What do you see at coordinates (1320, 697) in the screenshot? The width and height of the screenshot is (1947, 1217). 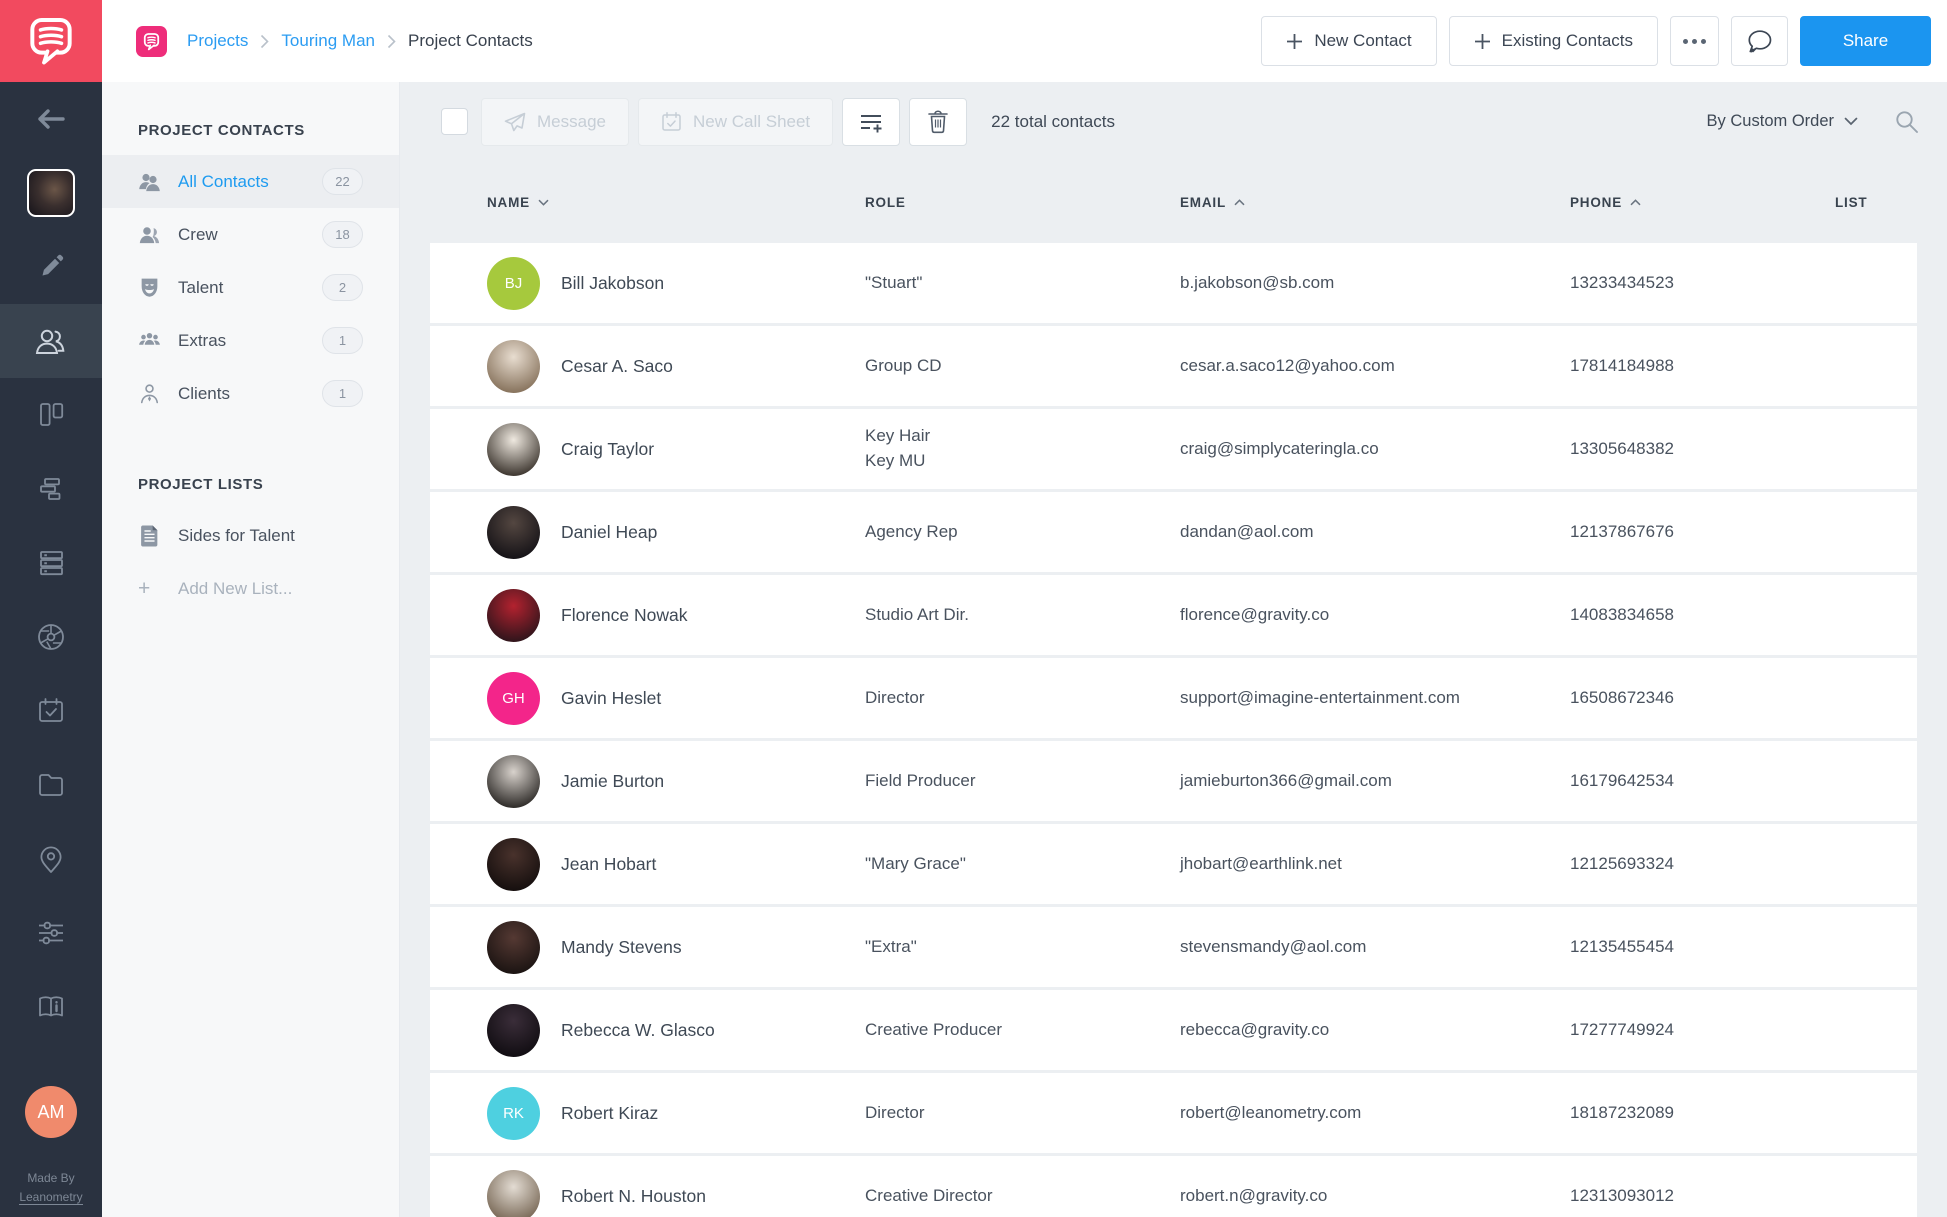 I see `contact-email: support@imagine-entertainment.com` at bounding box center [1320, 697].